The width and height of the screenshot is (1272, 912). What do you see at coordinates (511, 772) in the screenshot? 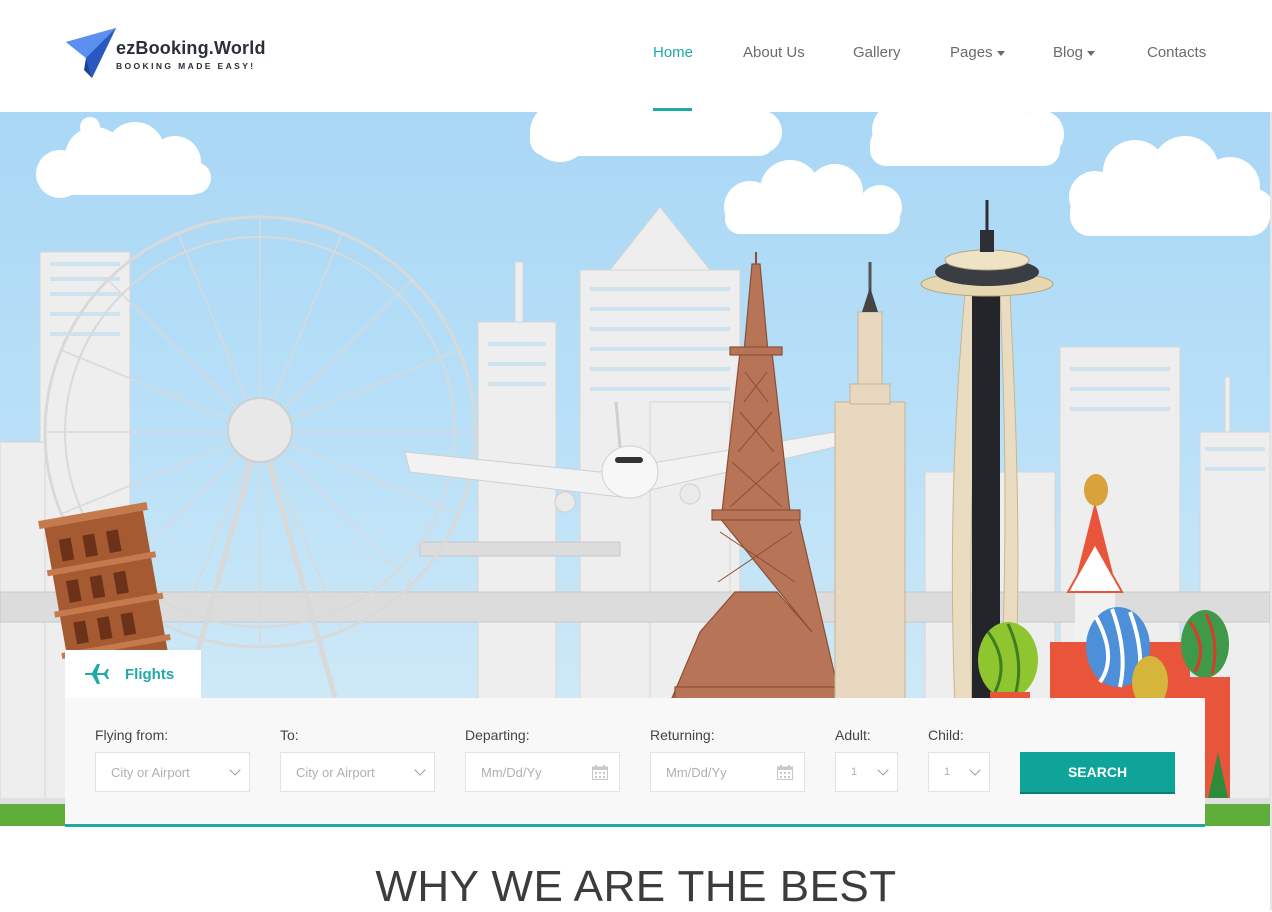
I see `departing-placeholder: Mm/Dd/Yy` at bounding box center [511, 772].